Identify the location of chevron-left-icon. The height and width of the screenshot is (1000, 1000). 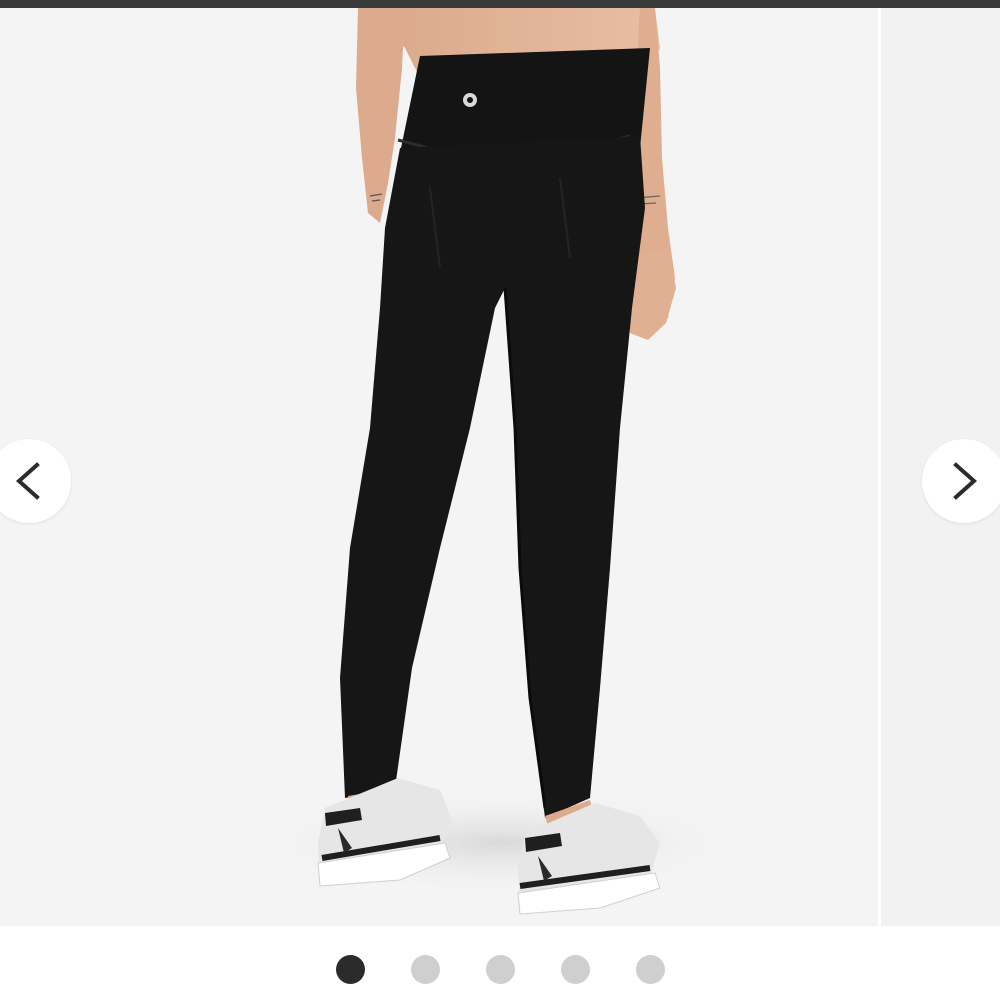
(27, 481).